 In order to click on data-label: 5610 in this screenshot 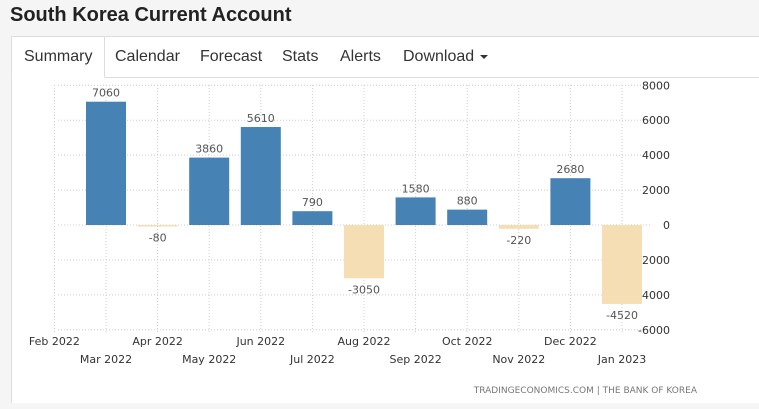, I will do `click(261, 118)`.